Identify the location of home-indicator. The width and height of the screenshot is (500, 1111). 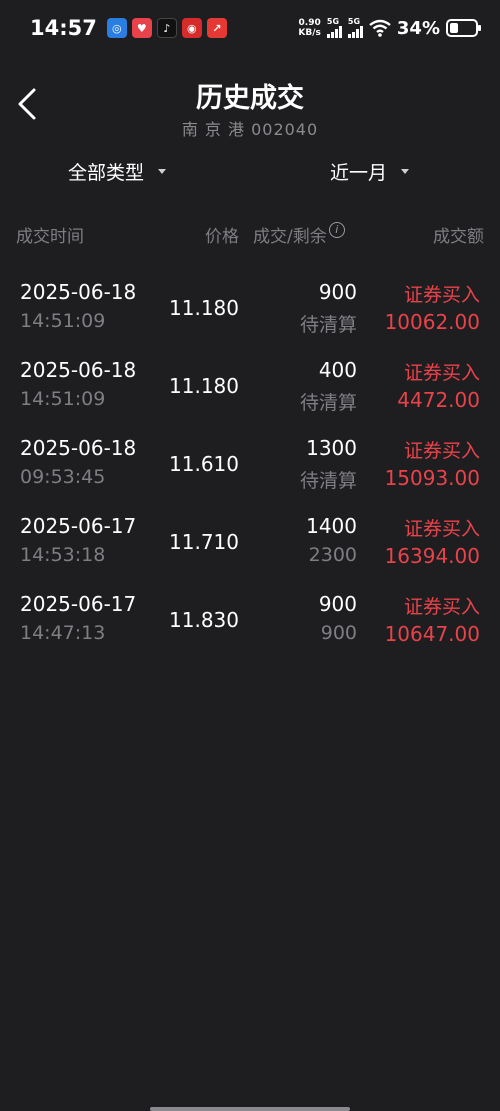
(250, 1109).